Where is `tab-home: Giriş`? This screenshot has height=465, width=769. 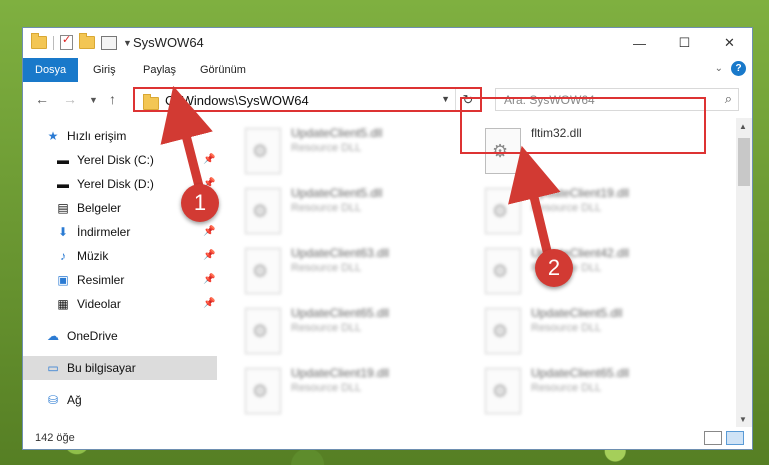 tab-home: Giriş is located at coordinates (104, 70).